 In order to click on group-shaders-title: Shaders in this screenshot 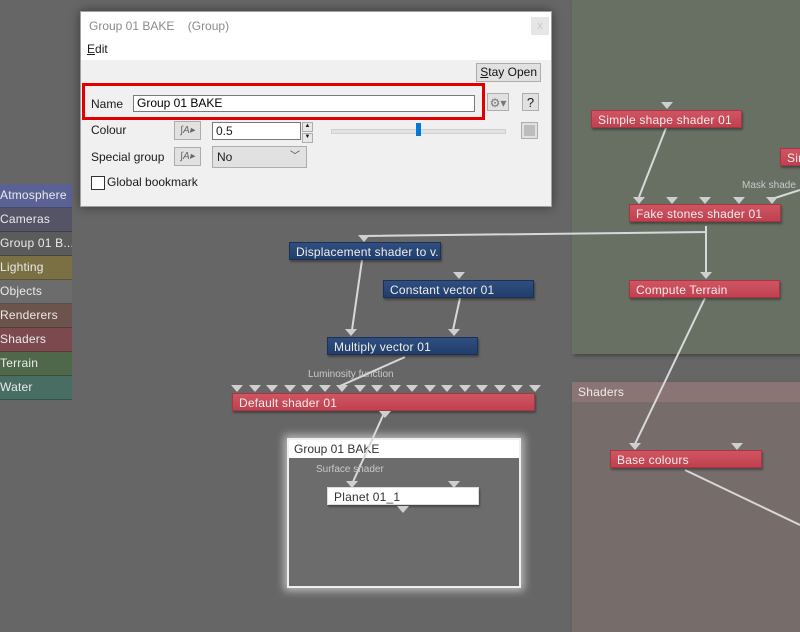, I will do `click(686, 392)`.